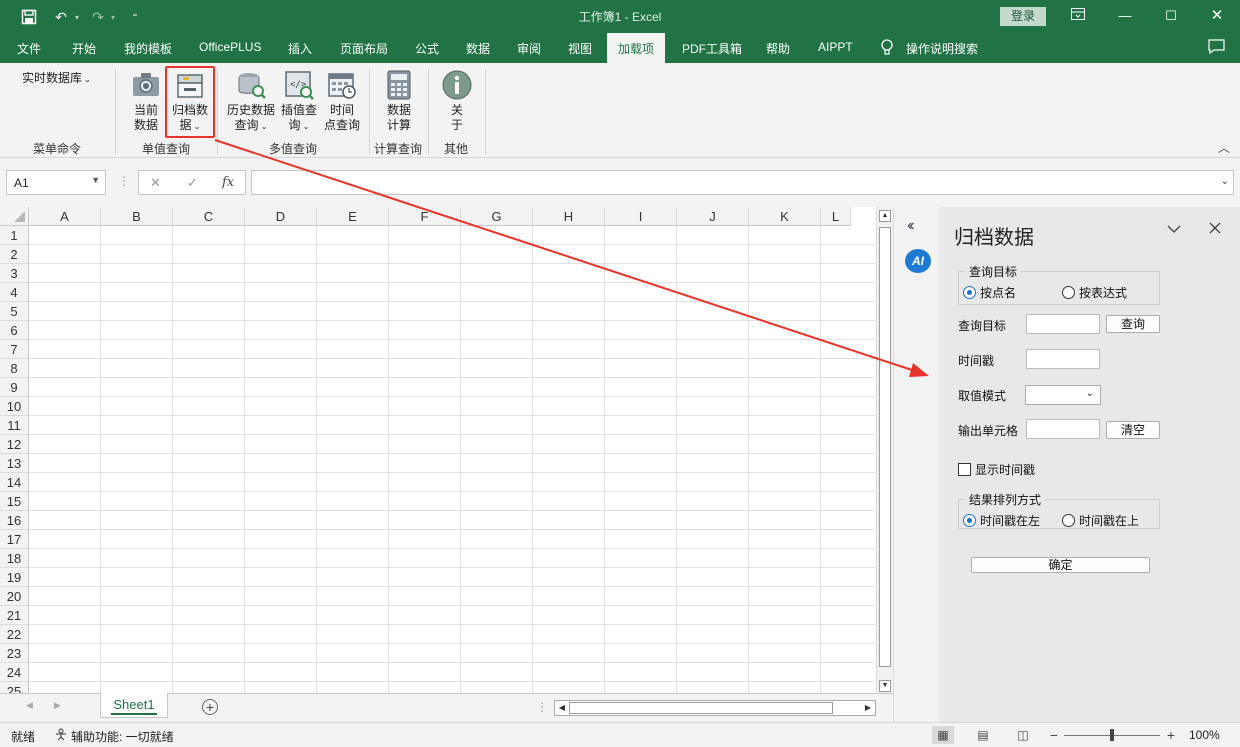 This screenshot has height=747, width=1240. Describe the element at coordinates (885, 216) in the screenshot. I see `scroll-up-icon: ▲` at that location.